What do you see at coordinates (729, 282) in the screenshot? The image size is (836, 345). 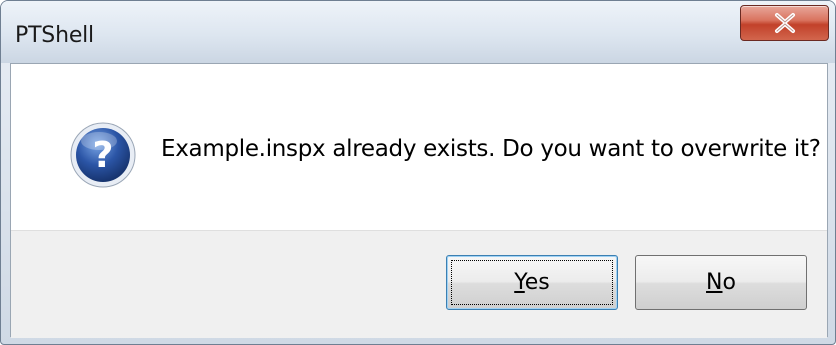 I see `no-label-rest: o` at bounding box center [729, 282].